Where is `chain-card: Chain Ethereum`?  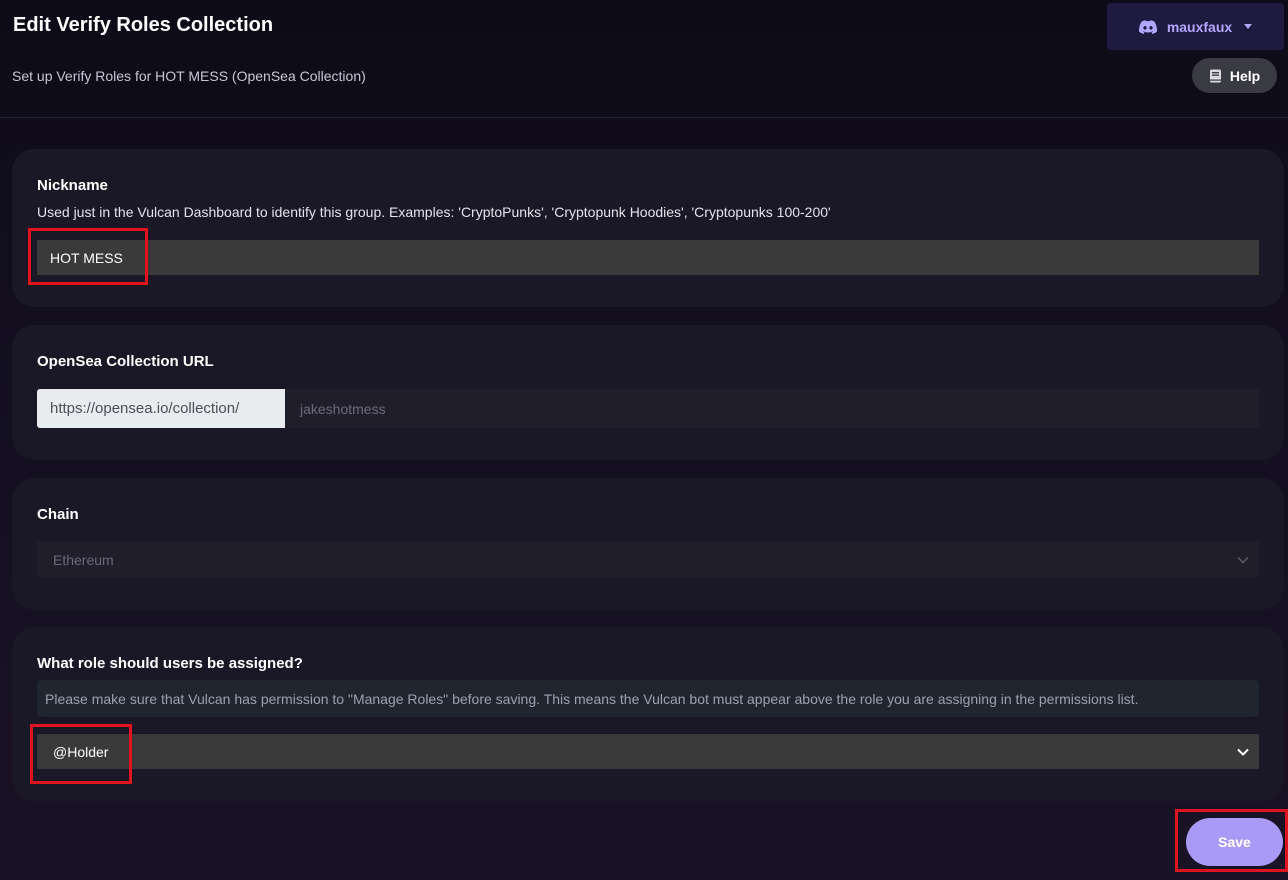 chain-card: Chain Ethereum is located at coordinates (648, 544).